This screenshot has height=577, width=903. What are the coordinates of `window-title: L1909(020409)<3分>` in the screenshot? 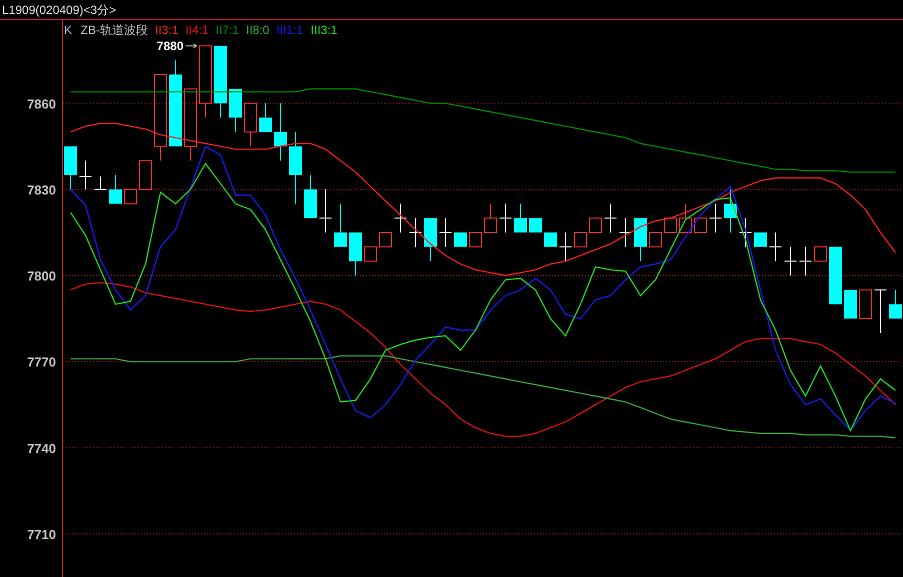 It's located at (59, 10).